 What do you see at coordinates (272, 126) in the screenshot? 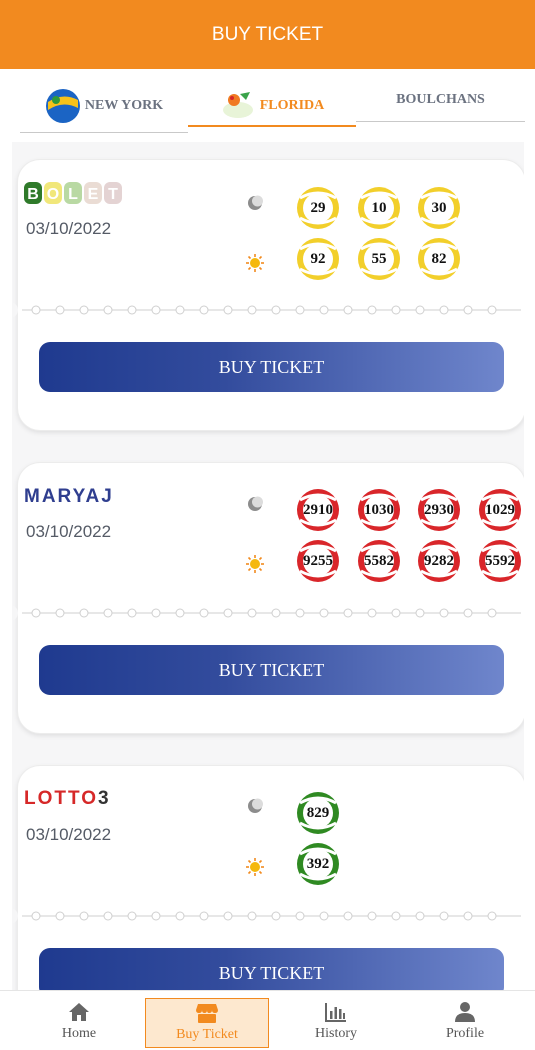
I see `tab-underline-active` at bounding box center [272, 126].